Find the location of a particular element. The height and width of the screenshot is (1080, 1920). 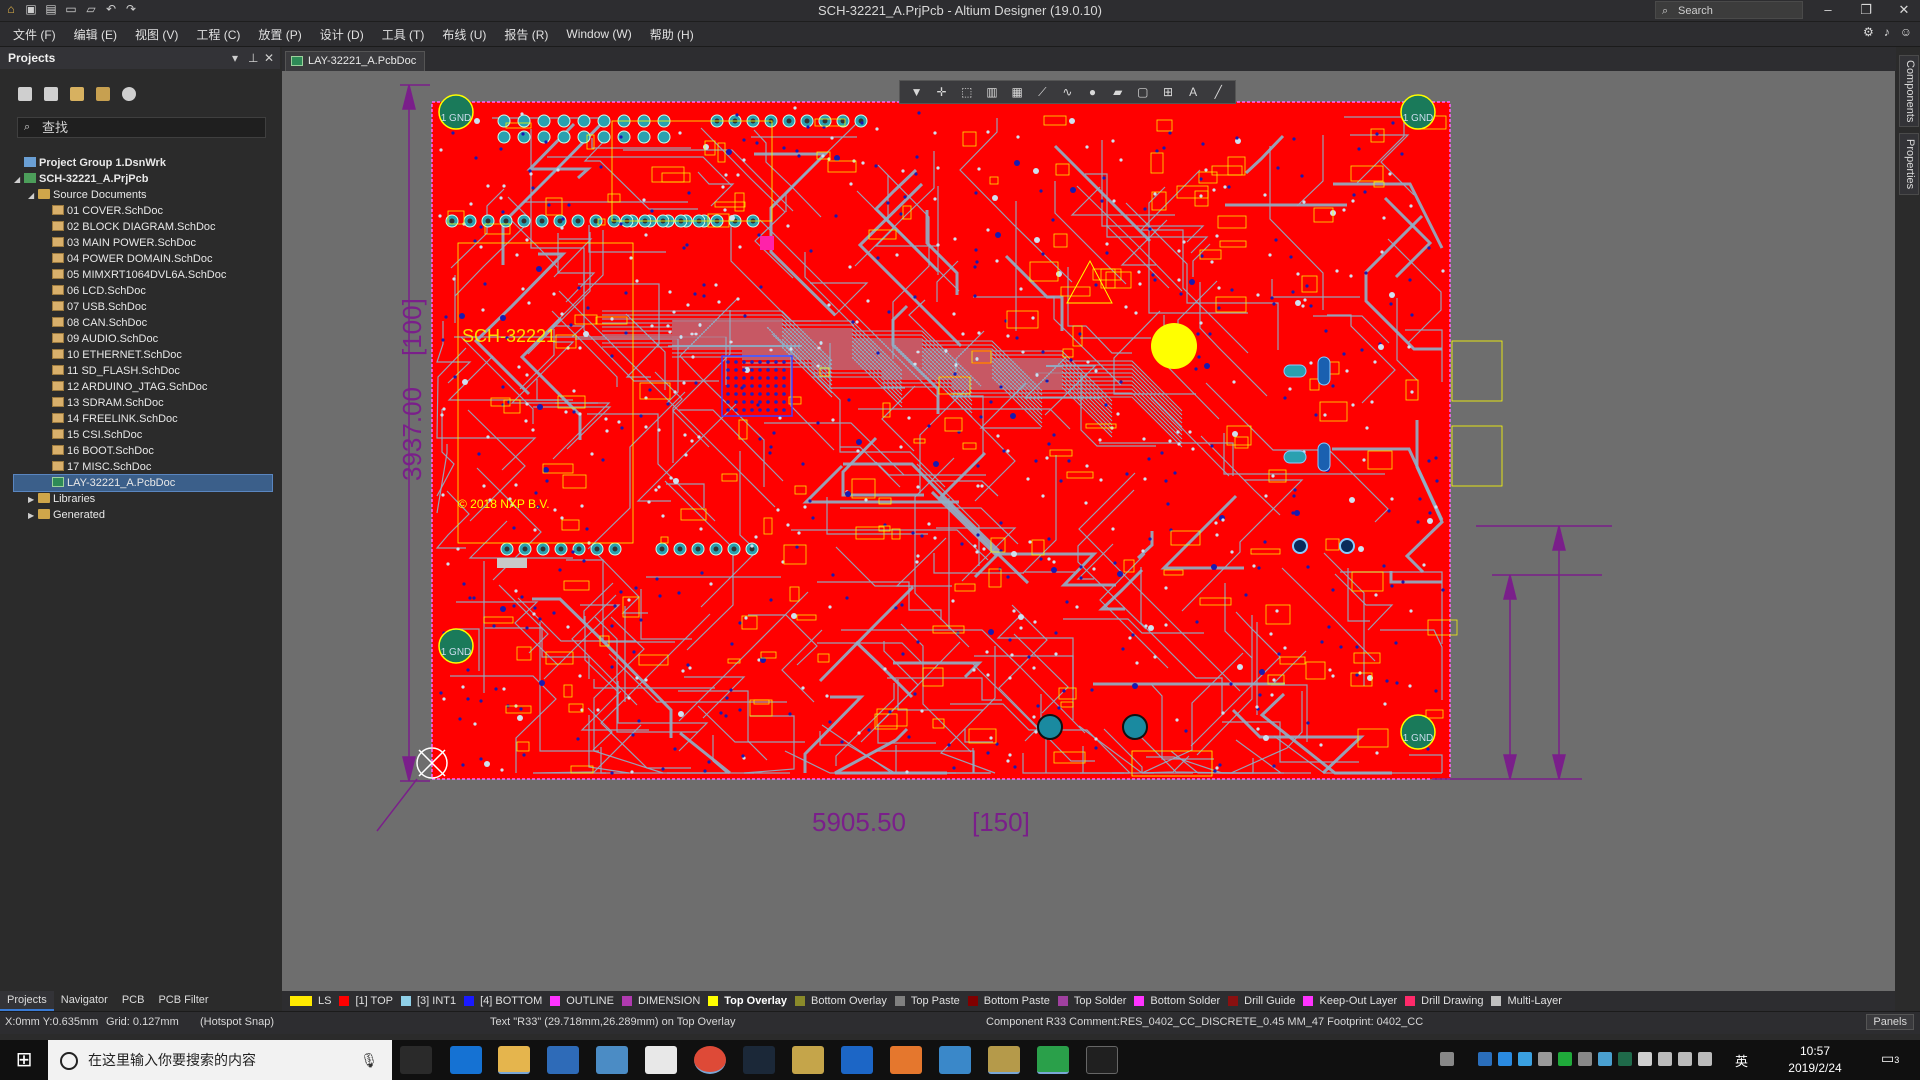

diff-pair-icon: ∿ is located at coordinates (1067, 92).